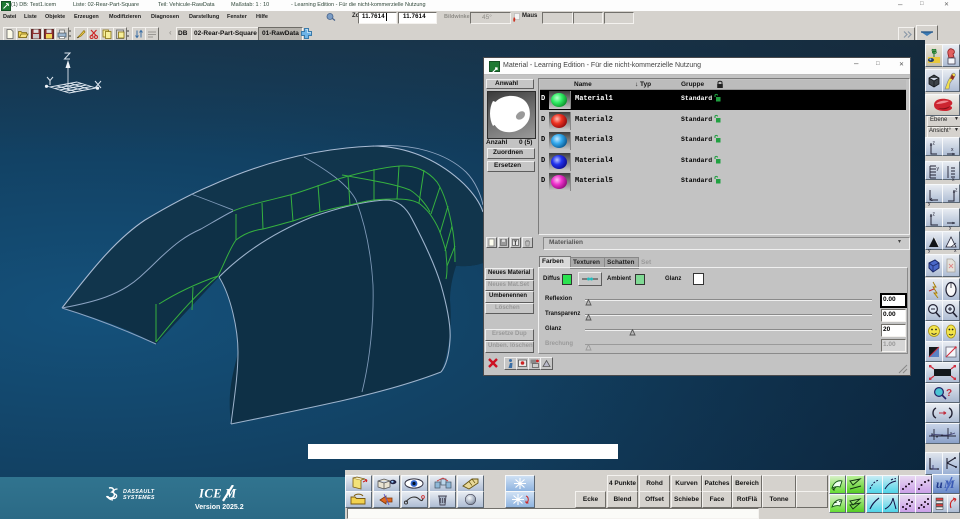  I want to click on svg-text: T, so click(516, 244).